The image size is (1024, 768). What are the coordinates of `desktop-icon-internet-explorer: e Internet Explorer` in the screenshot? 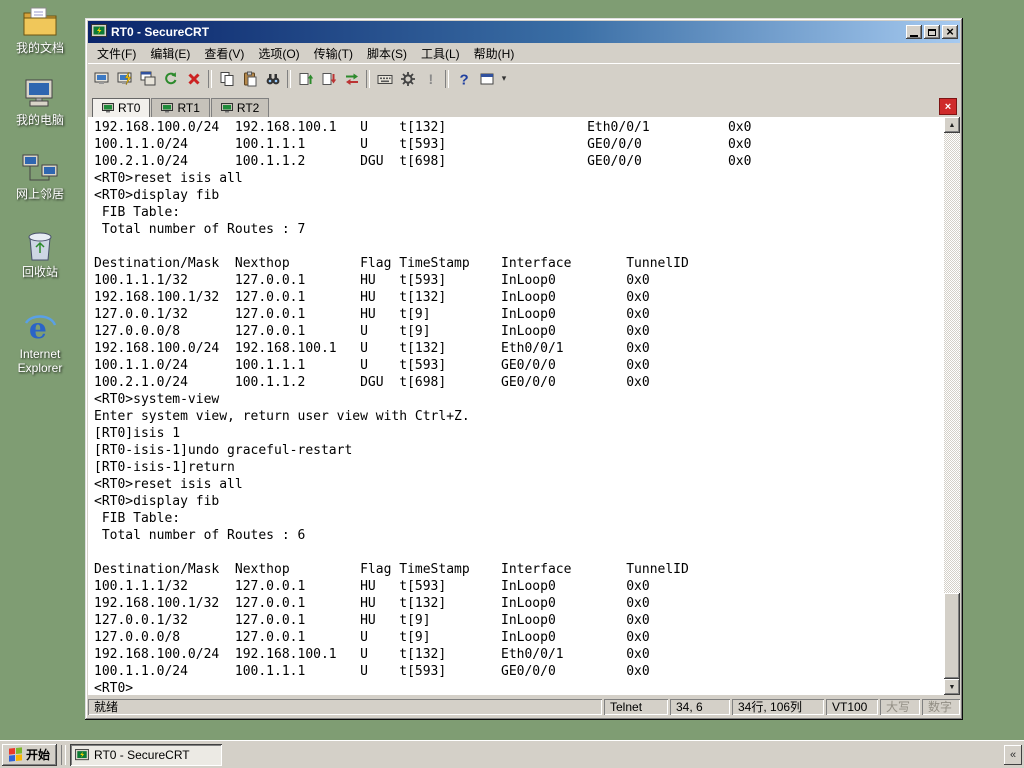 It's located at (40, 342).